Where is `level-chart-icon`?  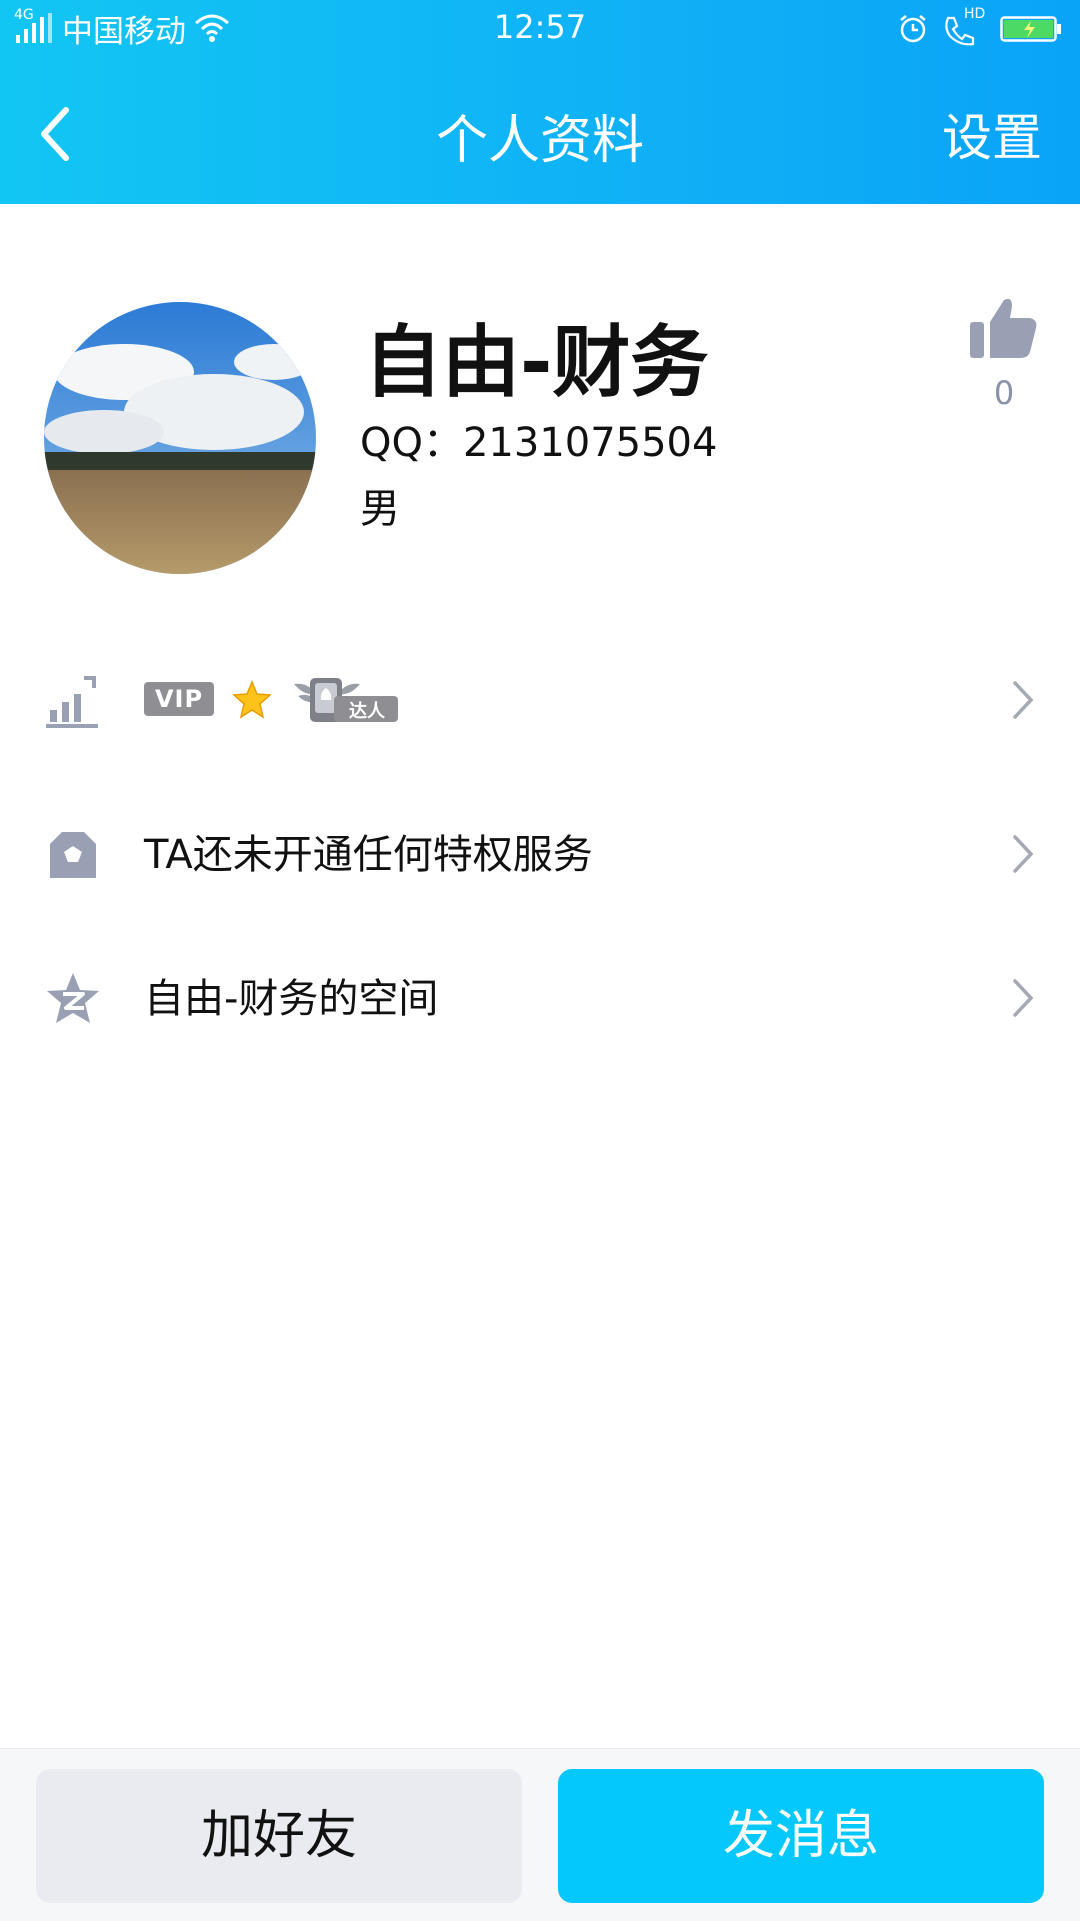 level-chart-icon is located at coordinates (72, 702).